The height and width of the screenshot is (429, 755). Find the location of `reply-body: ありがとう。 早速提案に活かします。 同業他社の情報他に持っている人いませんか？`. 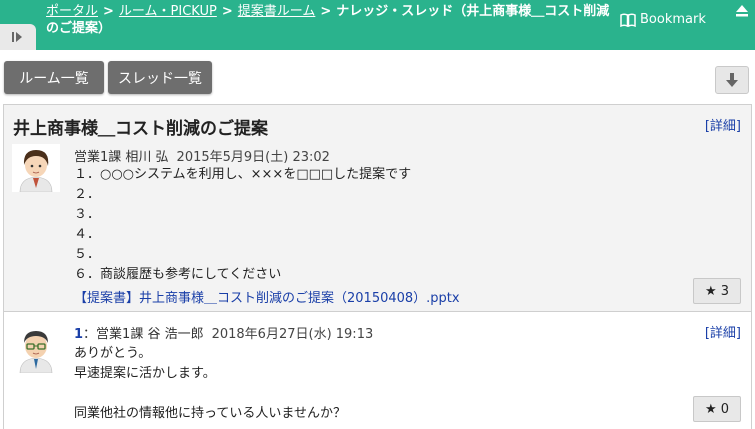

reply-body: ありがとう。 早速提案に活かします。 同業他社の情報他に持っている人いませんか？ is located at coordinates (210, 384).